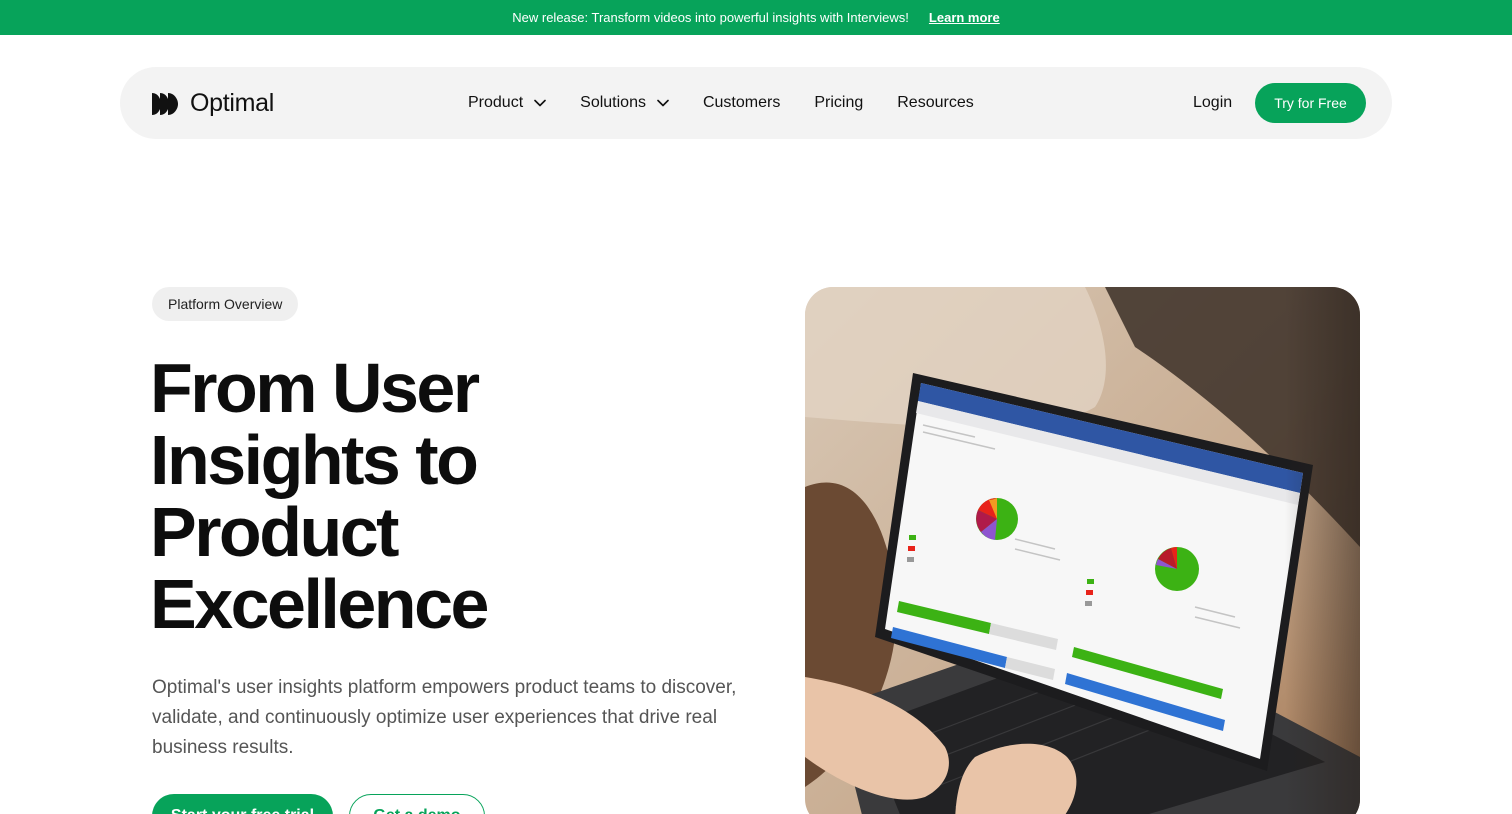  What do you see at coordinates (232, 103) in the screenshot?
I see `logo-text: Optimal` at bounding box center [232, 103].